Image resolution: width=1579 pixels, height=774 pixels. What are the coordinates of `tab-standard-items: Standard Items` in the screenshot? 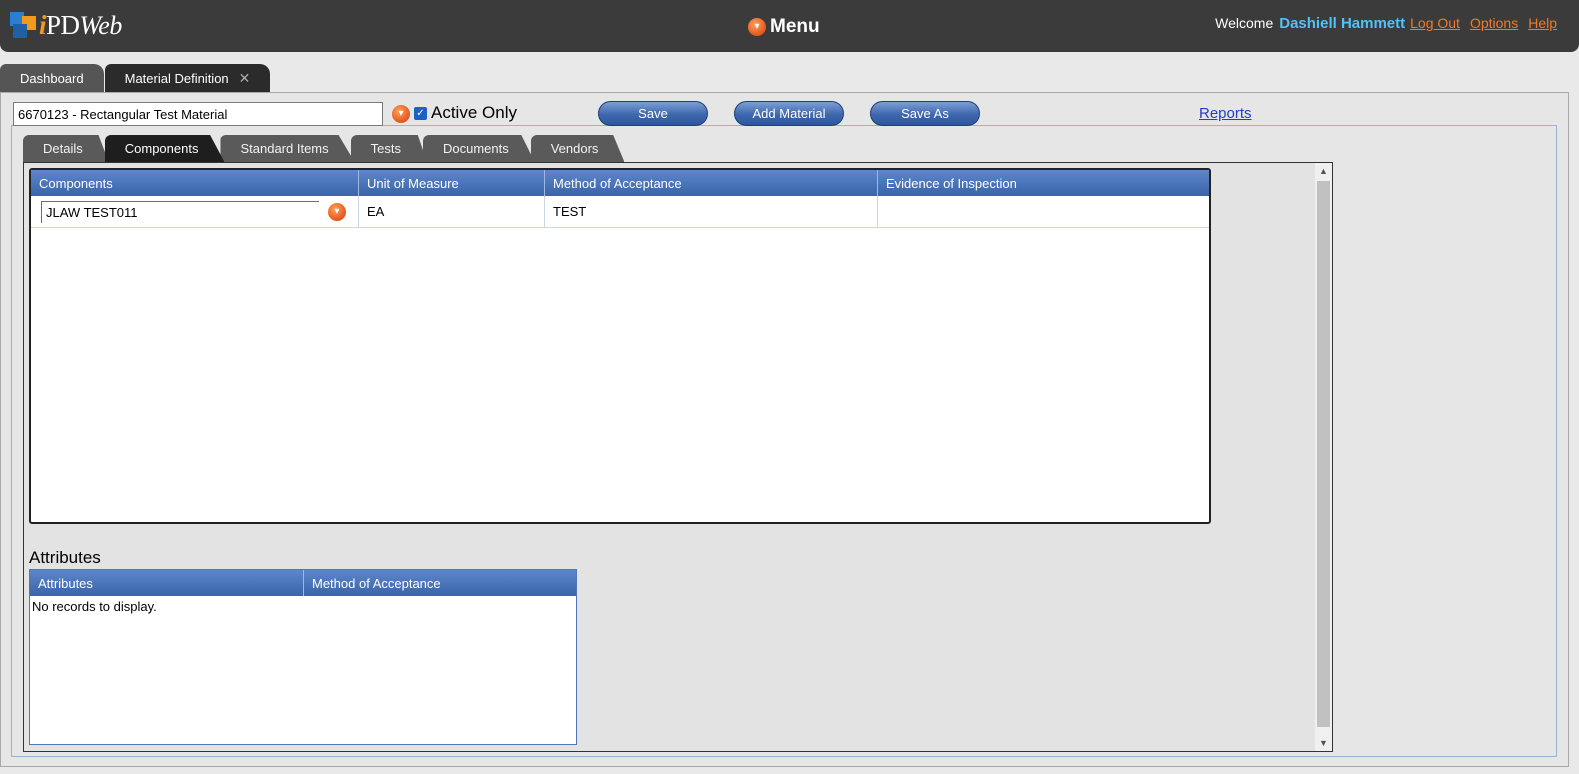 It's located at (287, 148).